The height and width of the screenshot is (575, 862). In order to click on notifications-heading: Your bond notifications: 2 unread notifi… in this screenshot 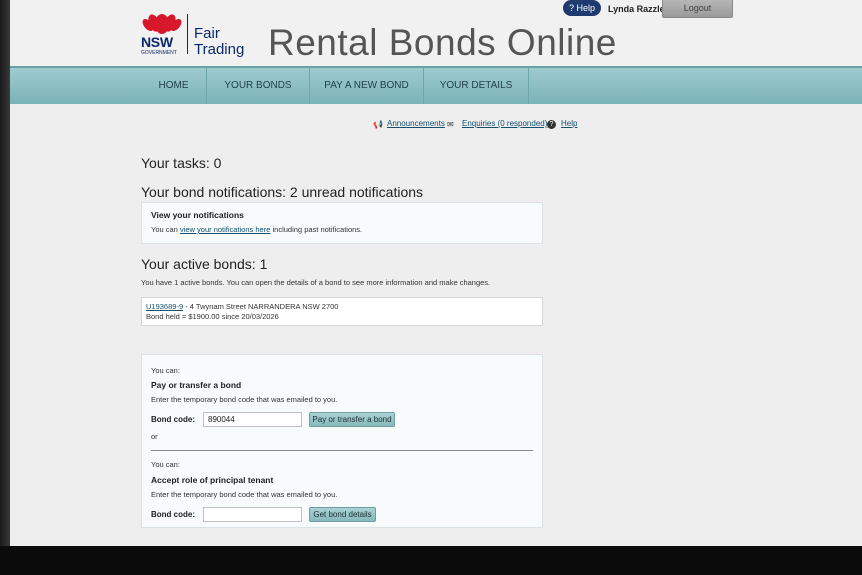, I will do `click(282, 192)`.